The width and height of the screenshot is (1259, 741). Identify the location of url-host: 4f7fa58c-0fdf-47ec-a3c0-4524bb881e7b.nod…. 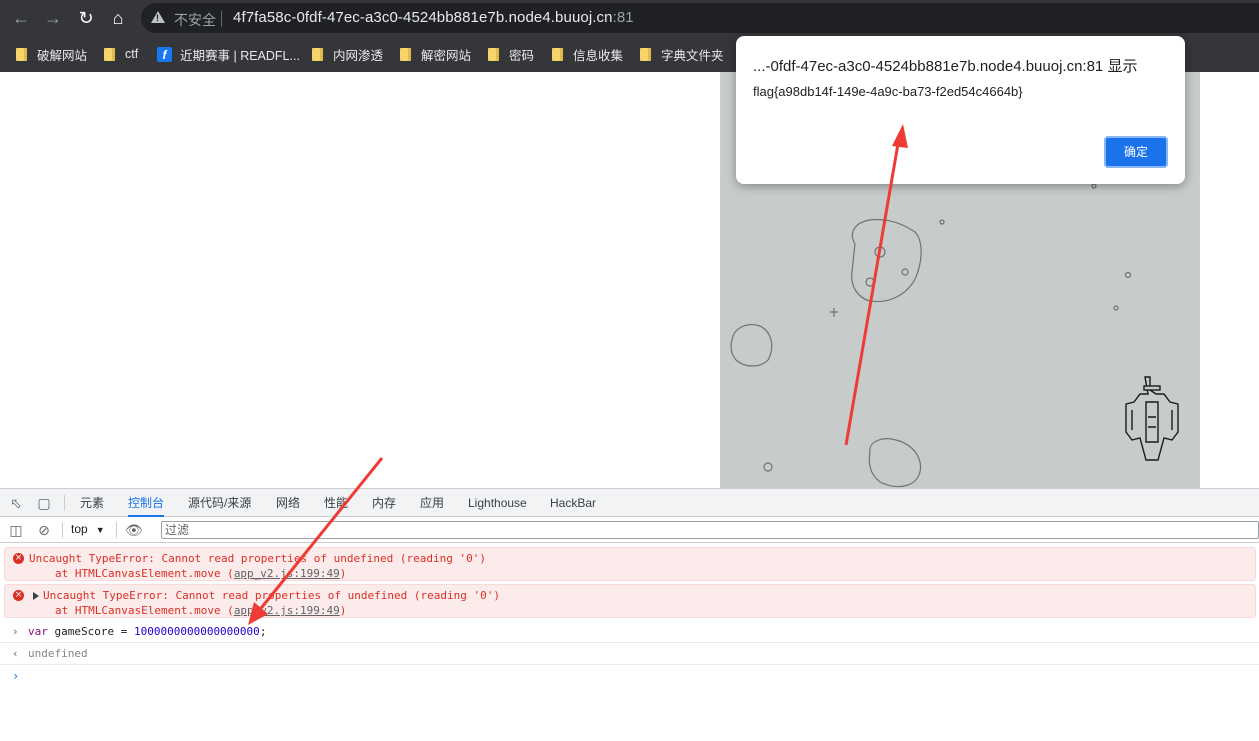
(423, 17).